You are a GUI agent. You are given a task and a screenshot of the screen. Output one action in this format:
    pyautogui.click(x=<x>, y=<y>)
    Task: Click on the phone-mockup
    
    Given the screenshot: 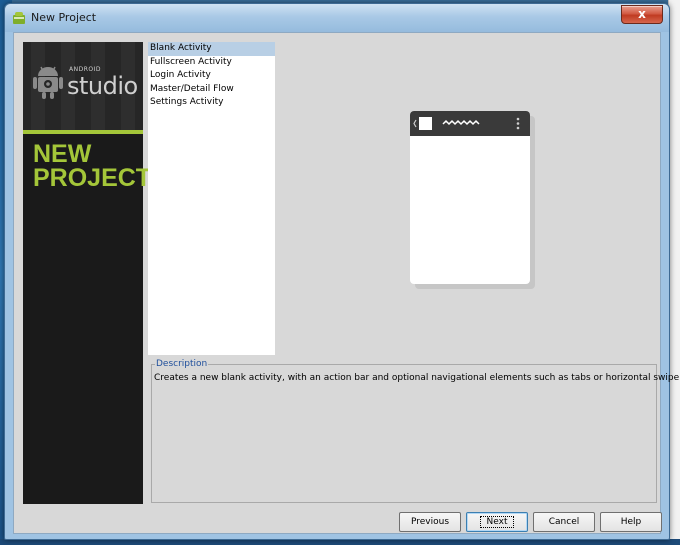 What is the action you would take?
    pyautogui.click(x=470, y=197)
    